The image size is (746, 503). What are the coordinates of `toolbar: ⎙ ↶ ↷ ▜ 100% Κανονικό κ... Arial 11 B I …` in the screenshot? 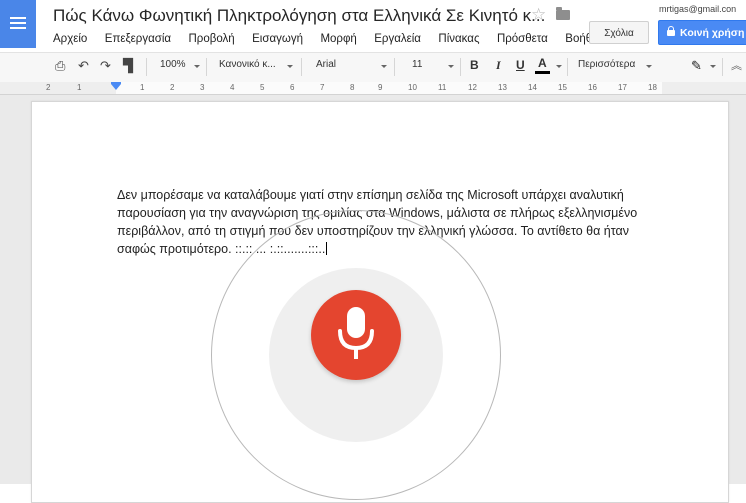 It's located at (373, 67).